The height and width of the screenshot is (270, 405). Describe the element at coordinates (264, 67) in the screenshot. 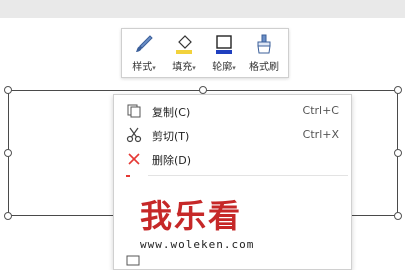

I see `format-painter-label: 格式刷` at that location.